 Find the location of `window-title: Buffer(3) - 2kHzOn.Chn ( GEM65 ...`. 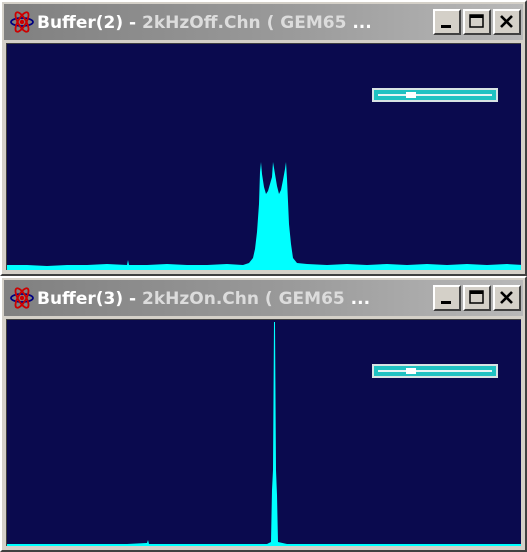

window-title: Buffer(3) - 2kHzOn.Chn ( GEM65 ... is located at coordinates (229, 299).